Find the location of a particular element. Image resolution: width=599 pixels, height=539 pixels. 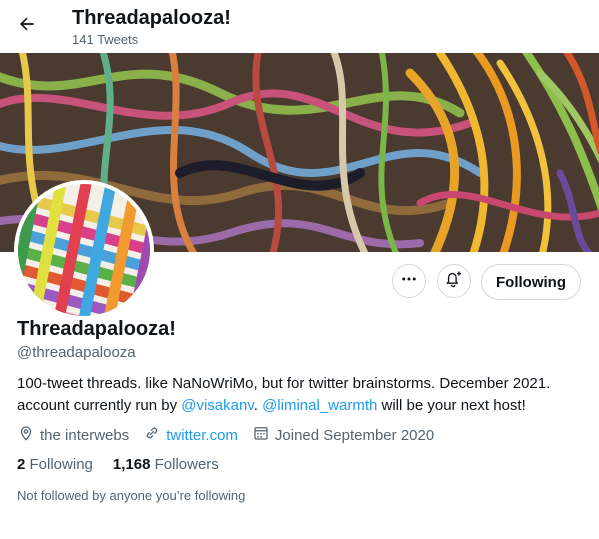

following-count-link: 2 Following is located at coordinates (55, 464).